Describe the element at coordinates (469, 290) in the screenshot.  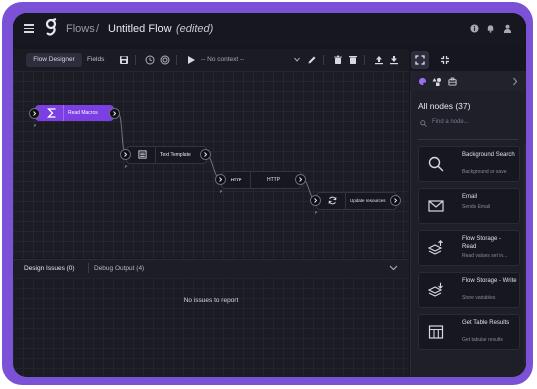
I see `node-card-flow-storage-write: Flow Storage - Write Store variables` at that location.